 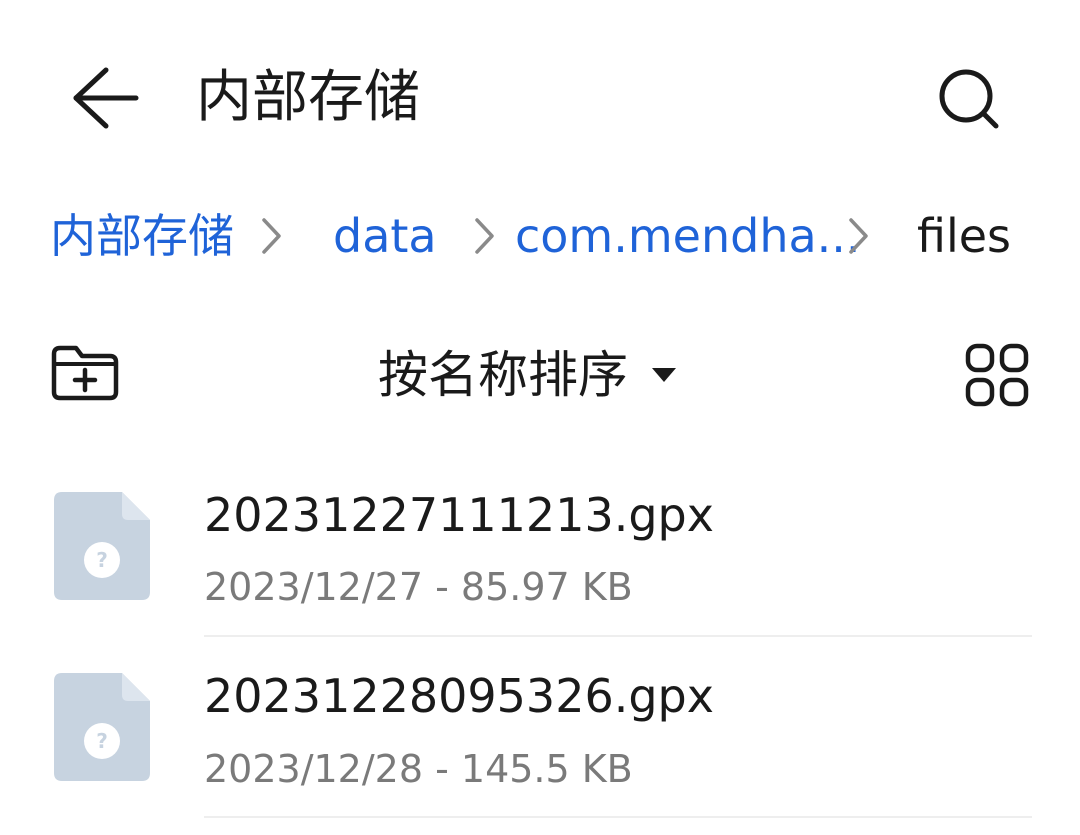 What do you see at coordinates (308, 97) in the screenshot?
I see `page-title: 内部存储` at bounding box center [308, 97].